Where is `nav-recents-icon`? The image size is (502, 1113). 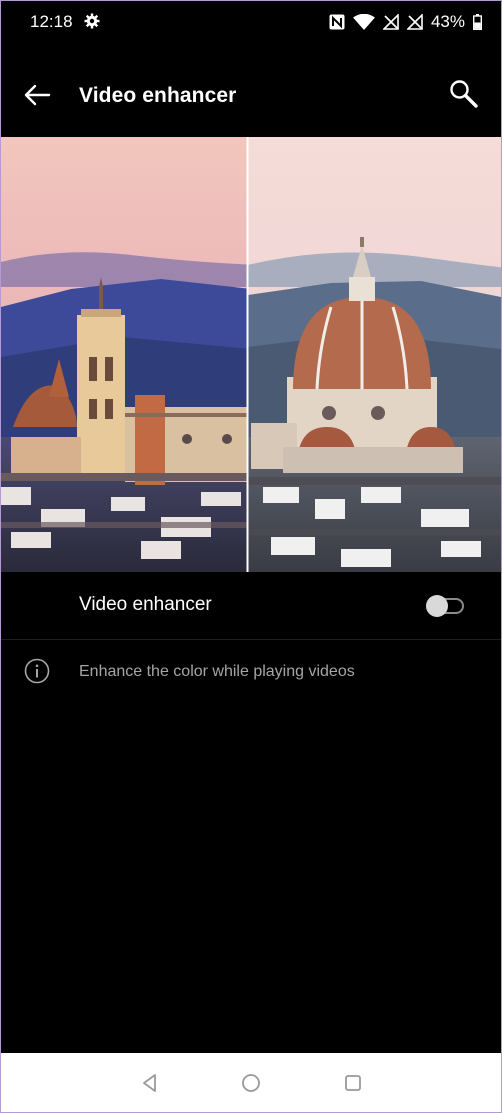 nav-recents-icon is located at coordinates (353, 1083).